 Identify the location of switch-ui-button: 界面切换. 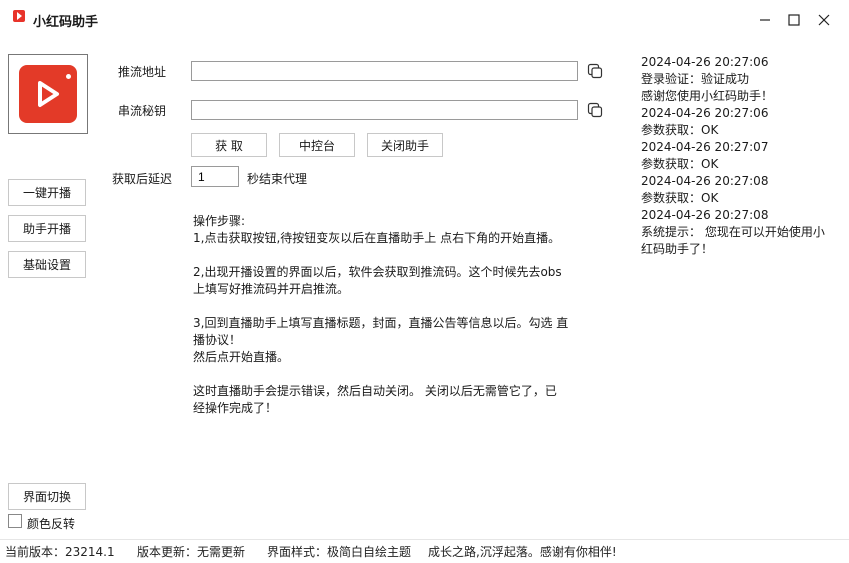
(47, 496).